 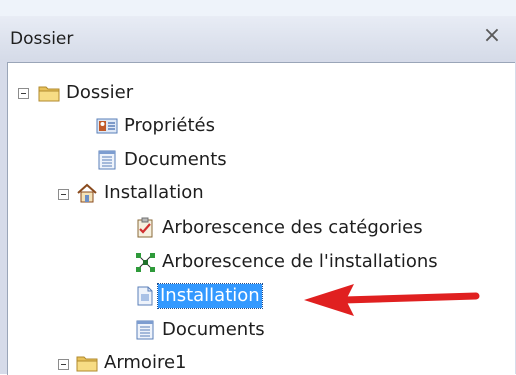 I want to click on network-tree-icon, so click(x=145, y=262).